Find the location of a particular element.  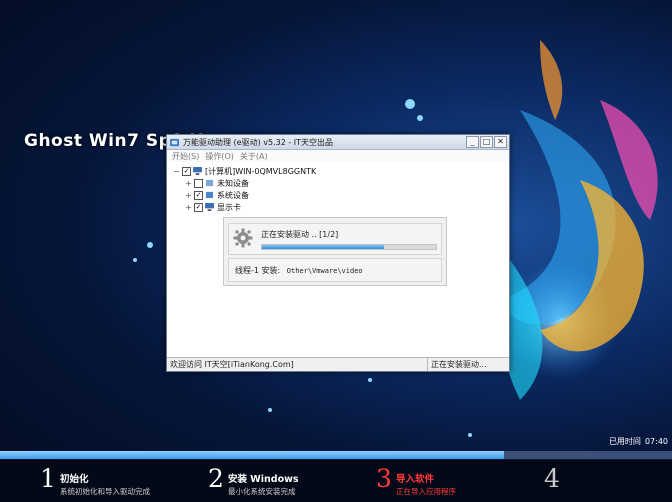

step-number: 3 is located at coordinates (384, 478).